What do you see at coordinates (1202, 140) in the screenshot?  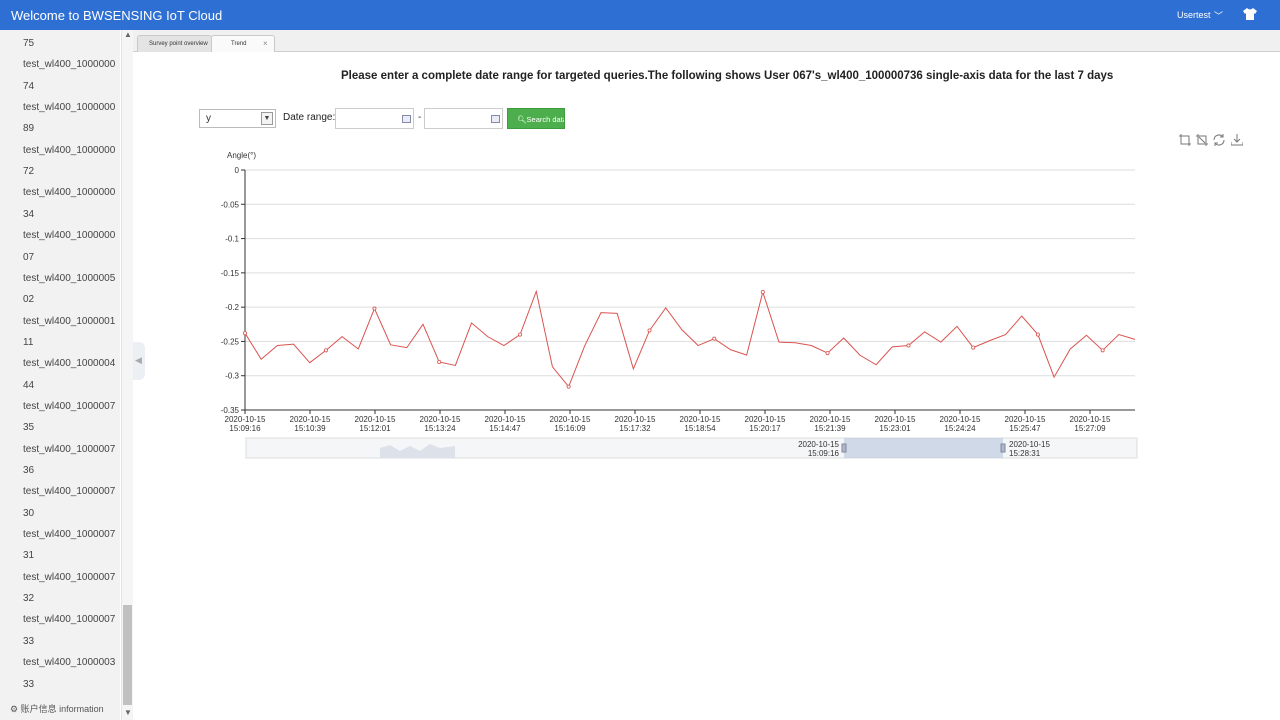 I see `zoom-reset-icon` at bounding box center [1202, 140].